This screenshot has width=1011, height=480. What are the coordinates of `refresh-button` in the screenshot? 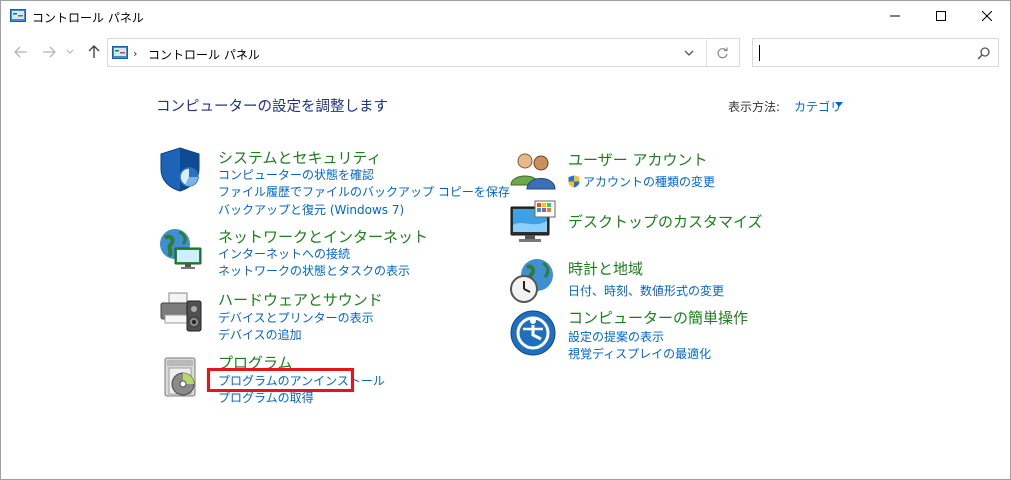 It's located at (722, 53).